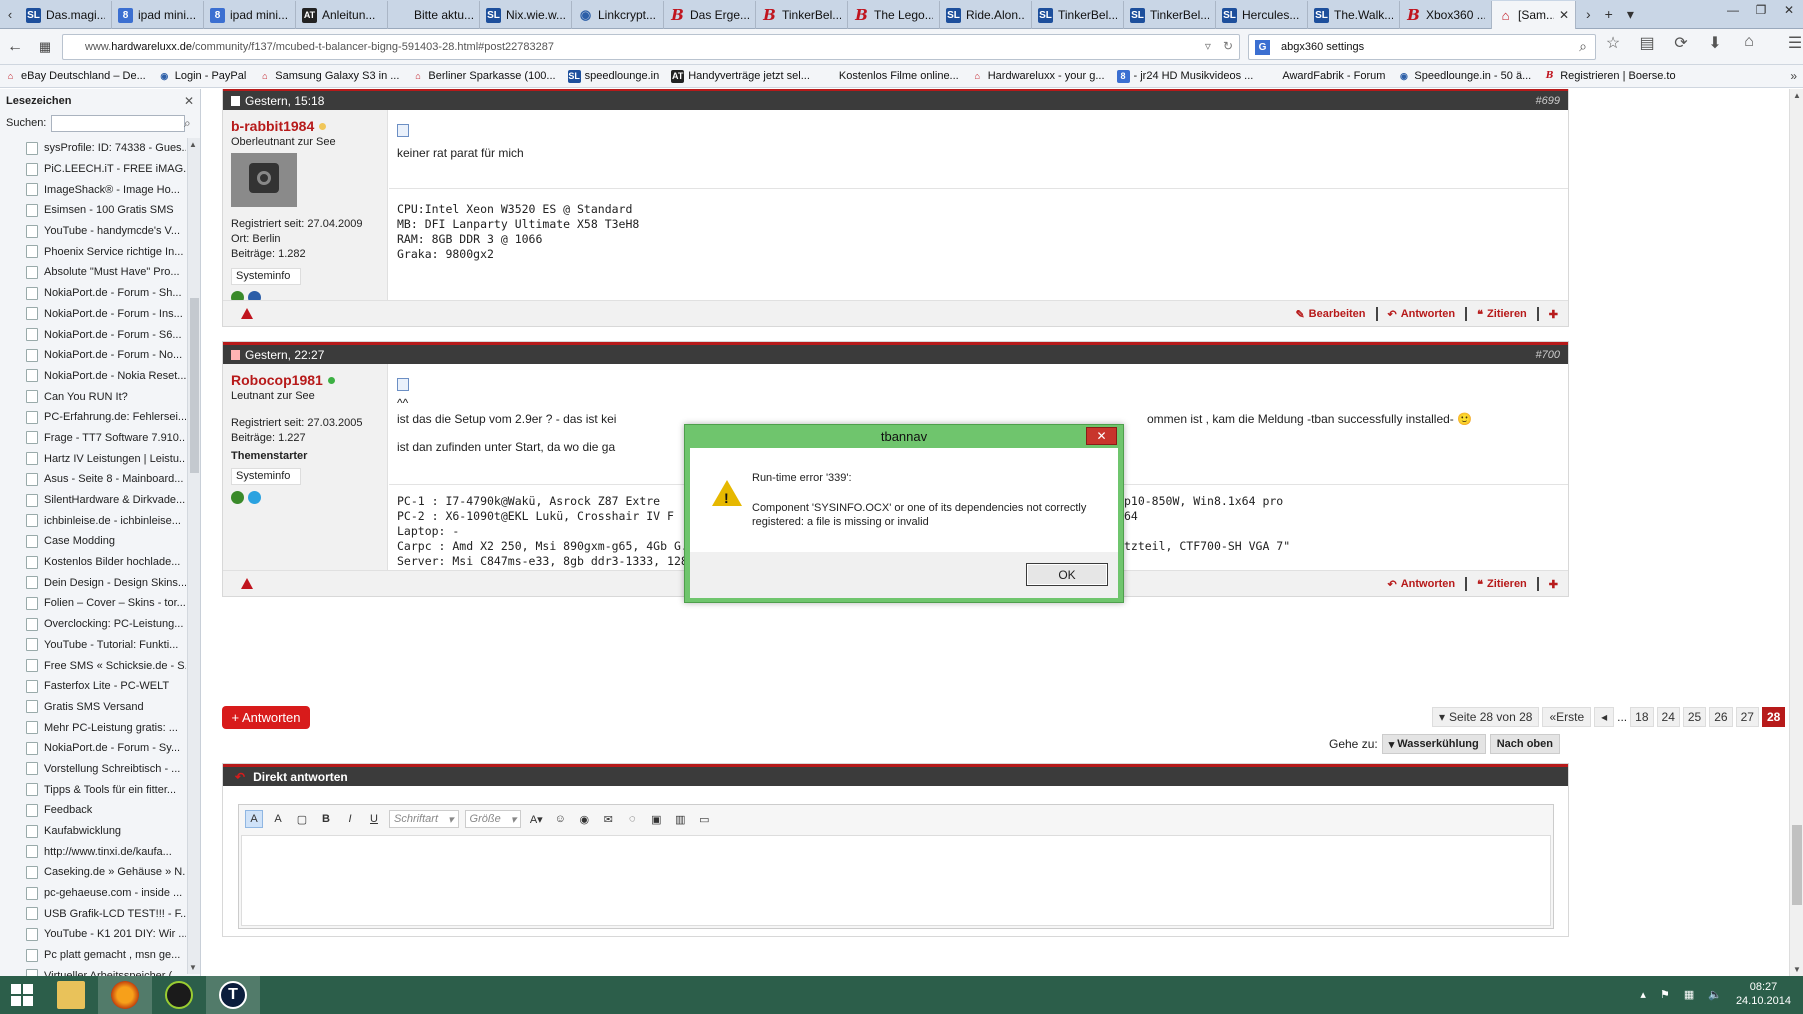 The image size is (1803, 1014). I want to click on report-warning-icon, so click(247, 583).